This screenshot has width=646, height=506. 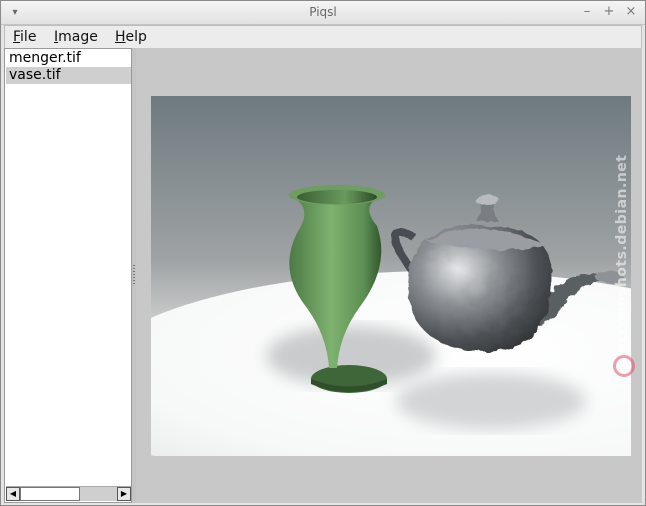 I want to click on title-bar: ▾ Piqsl – + ×, so click(x=323, y=13).